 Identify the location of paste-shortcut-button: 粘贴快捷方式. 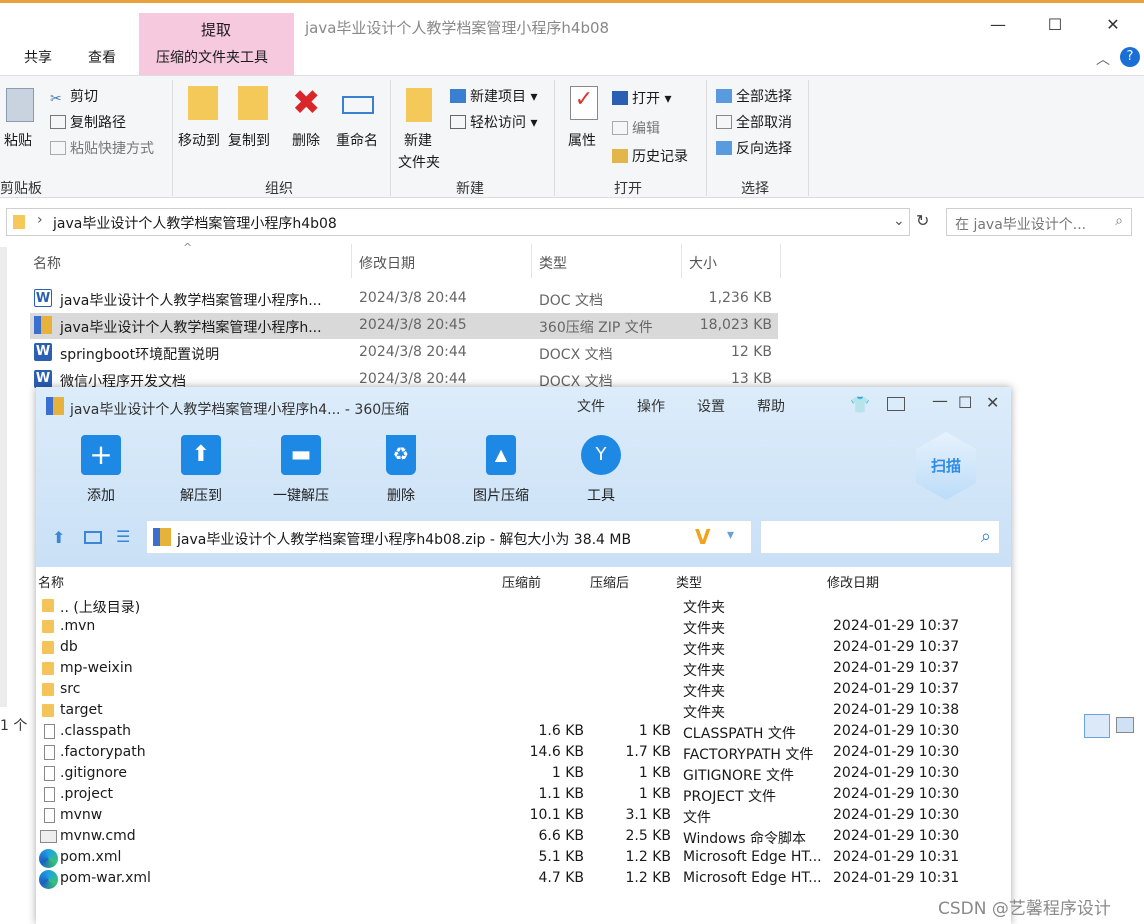
(102, 148).